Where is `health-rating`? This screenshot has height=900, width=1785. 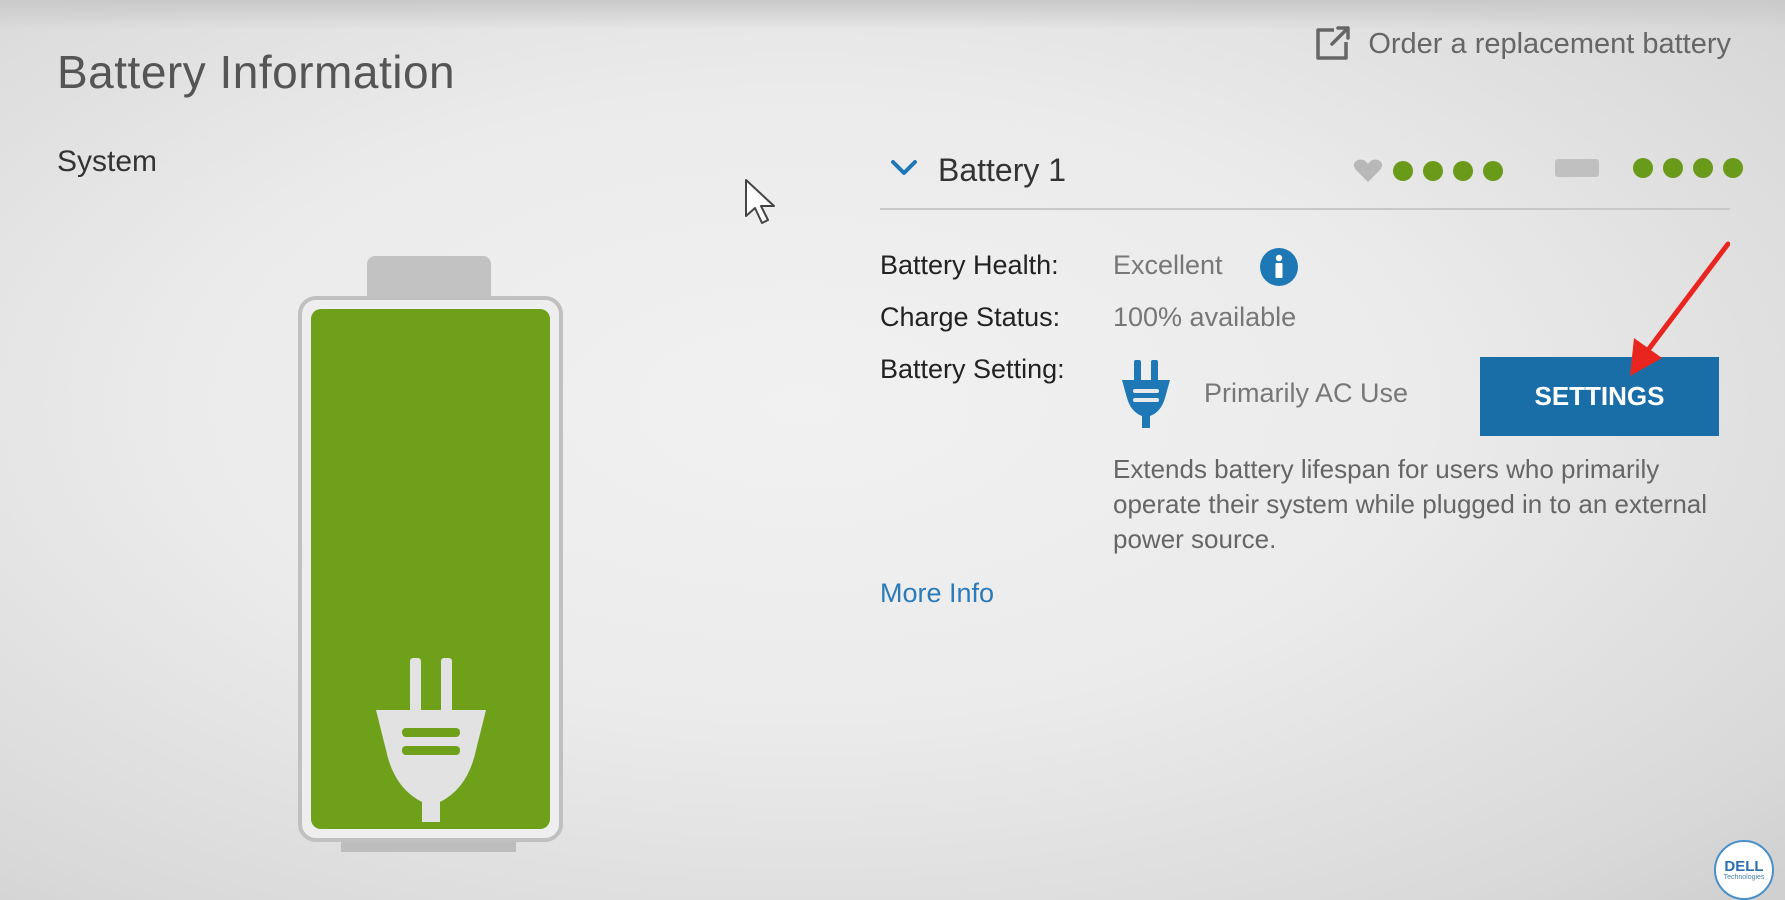 health-rating is located at coordinates (1428, 171).